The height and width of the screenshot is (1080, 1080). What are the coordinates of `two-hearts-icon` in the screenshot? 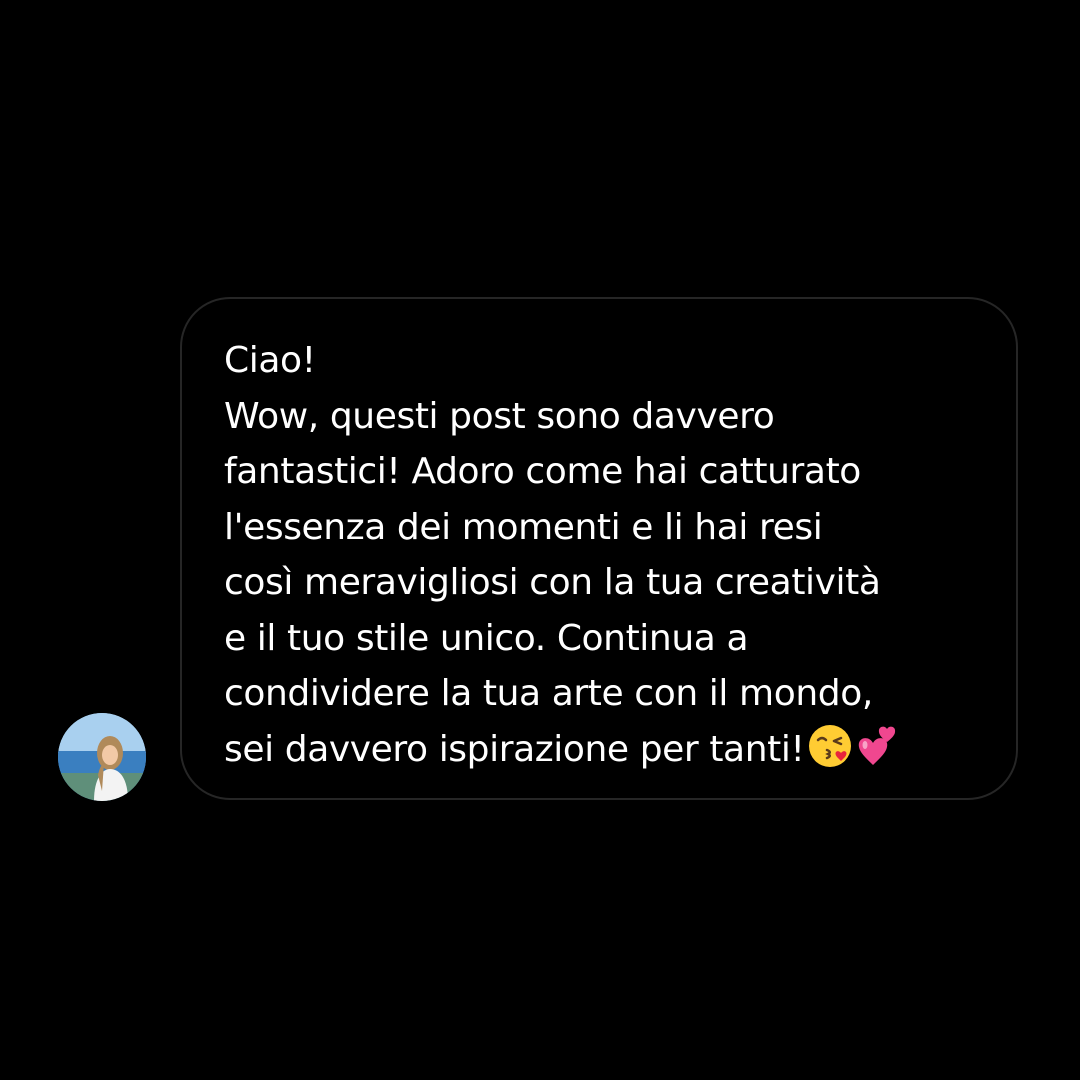 It's located at (878, 746).